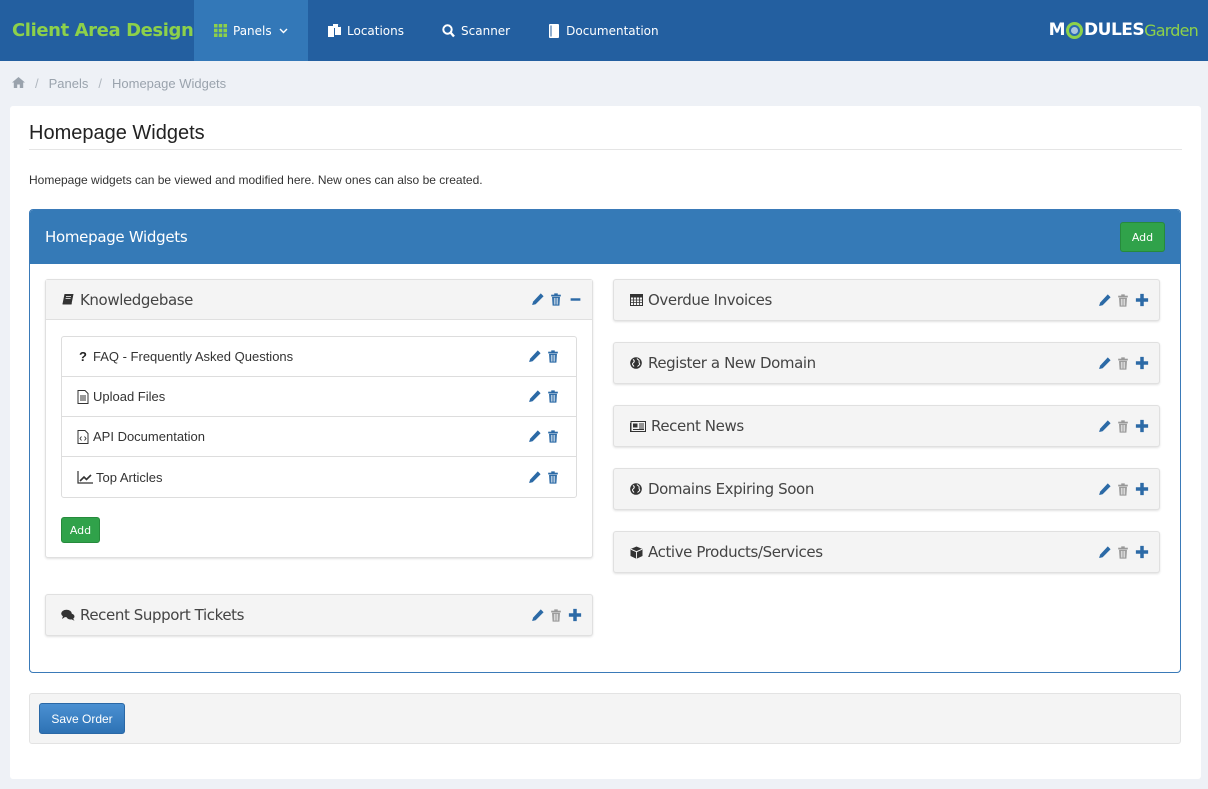  Describe the element at coordinates (69, 83) in the screenshot. I see `breadcrumb-panels: Panels` at that location.